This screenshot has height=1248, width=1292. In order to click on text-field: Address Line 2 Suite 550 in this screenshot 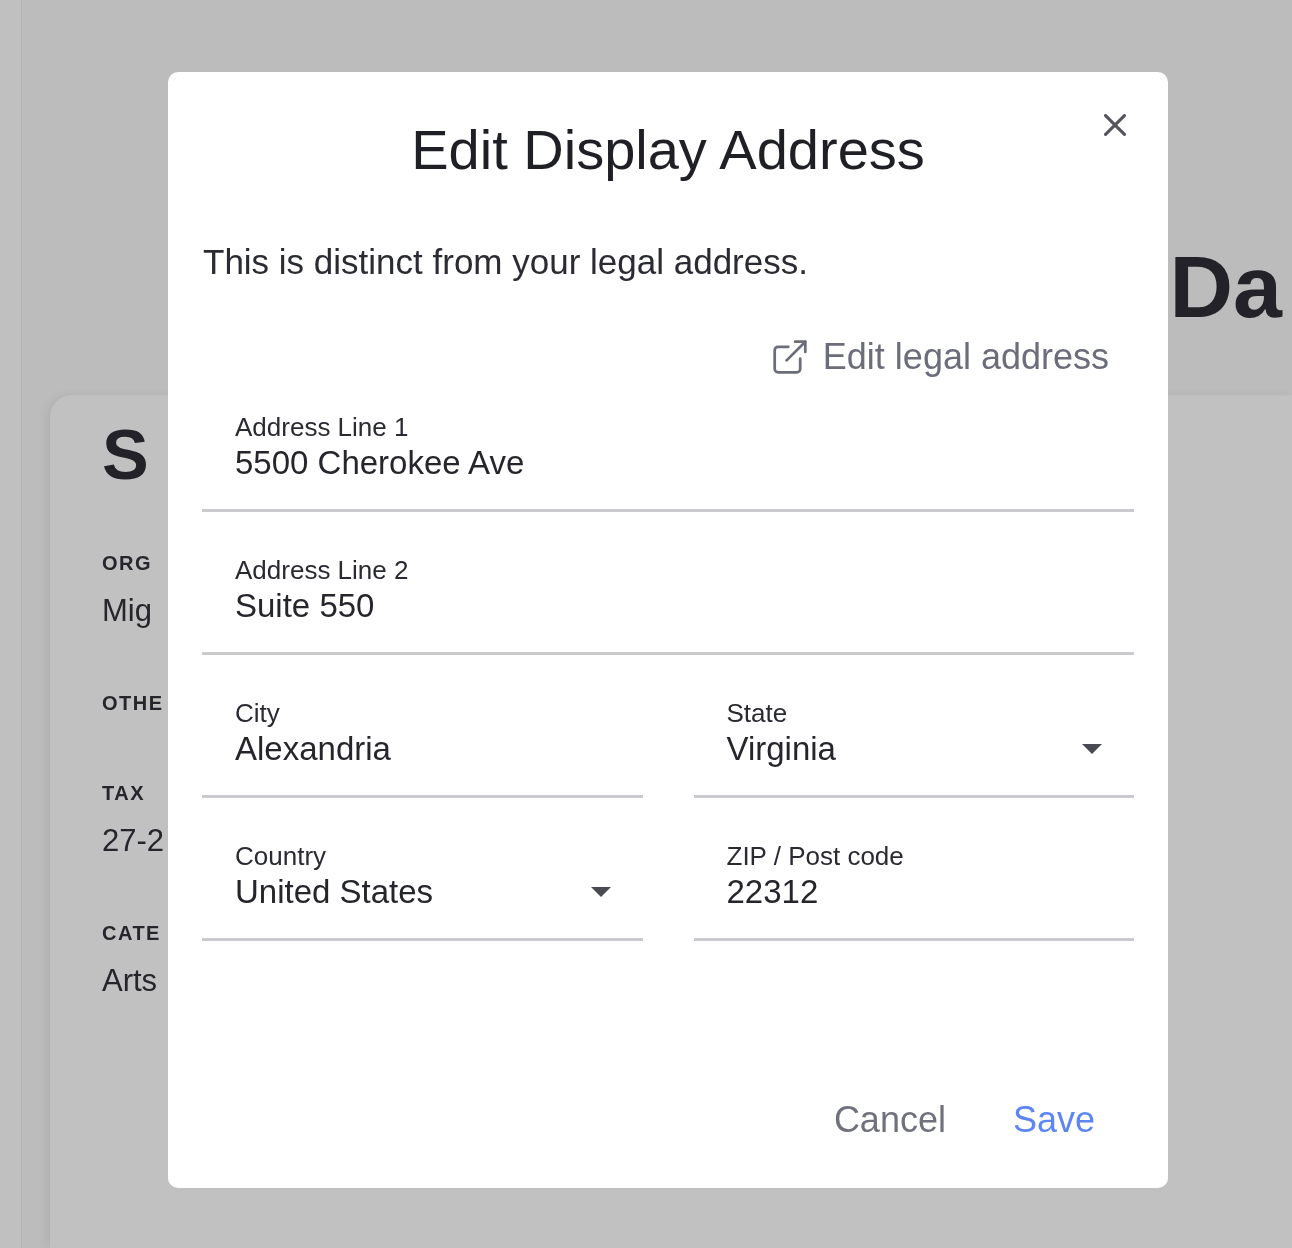, I will do `click(668, 583)`.